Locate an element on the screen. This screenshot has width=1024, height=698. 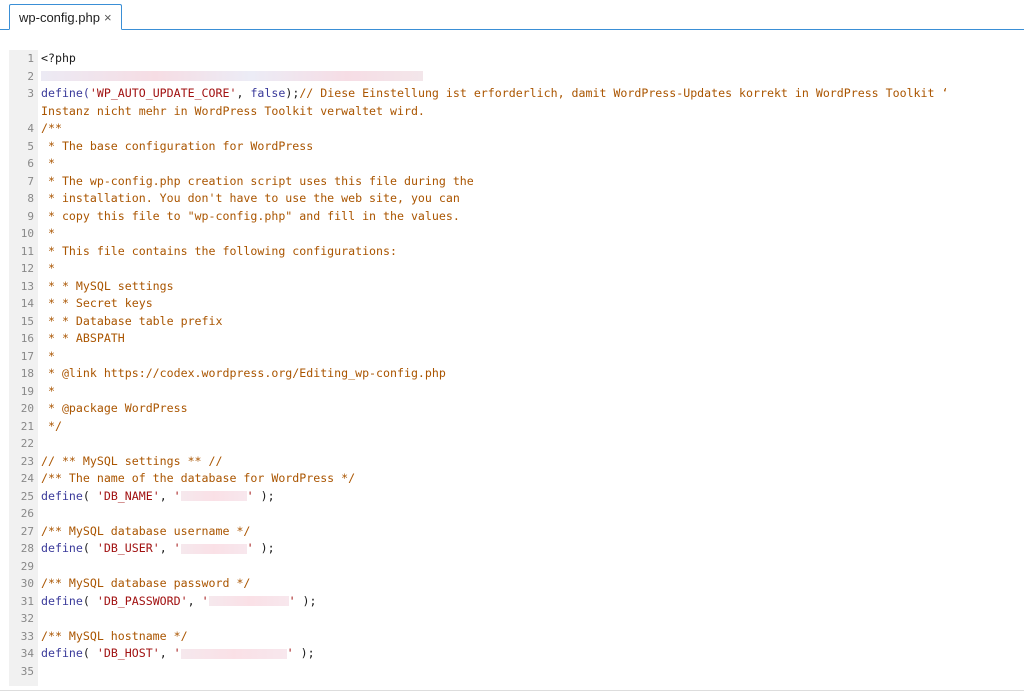
code-line: 10 * is located at coordinates (516, 234).